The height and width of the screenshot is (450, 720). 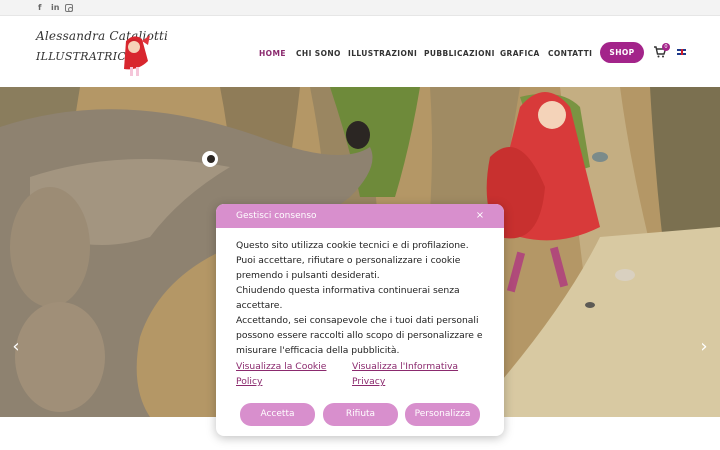 I want to click on cart-count-badge: 0, so click(x=666, y=47).